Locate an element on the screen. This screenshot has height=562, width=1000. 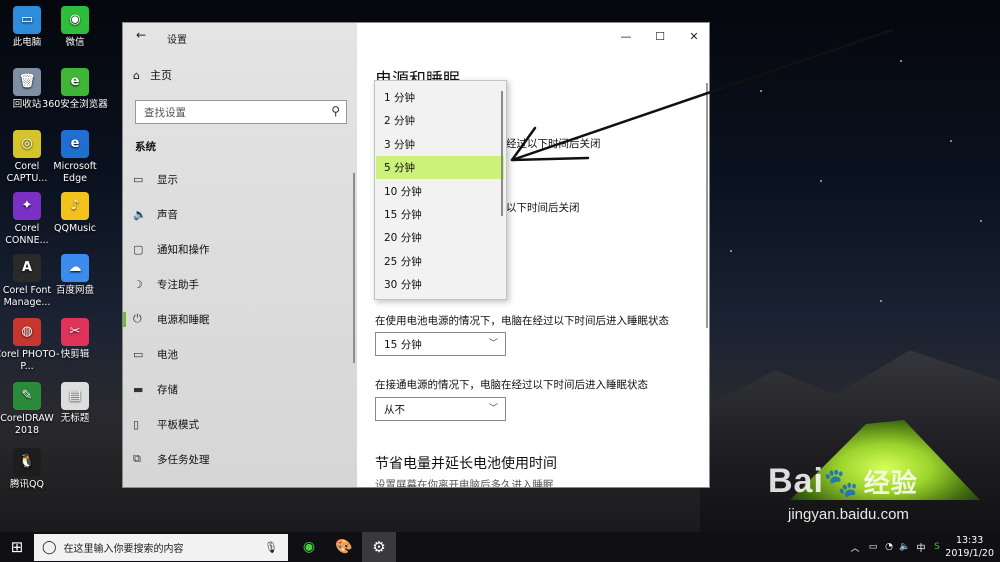
battery-sleep-value: 15 分钟 is located at coordinates (403, 345).